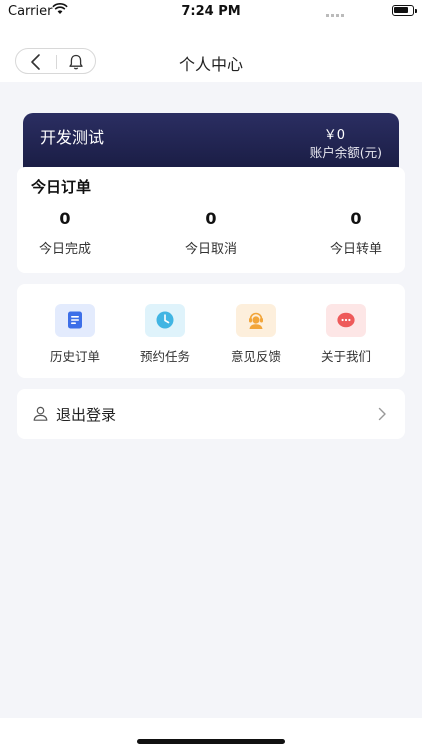  Describe the element at coordinates (74, 356) in the screenshot. I see `menu-item-label: 历史订单` at that location.